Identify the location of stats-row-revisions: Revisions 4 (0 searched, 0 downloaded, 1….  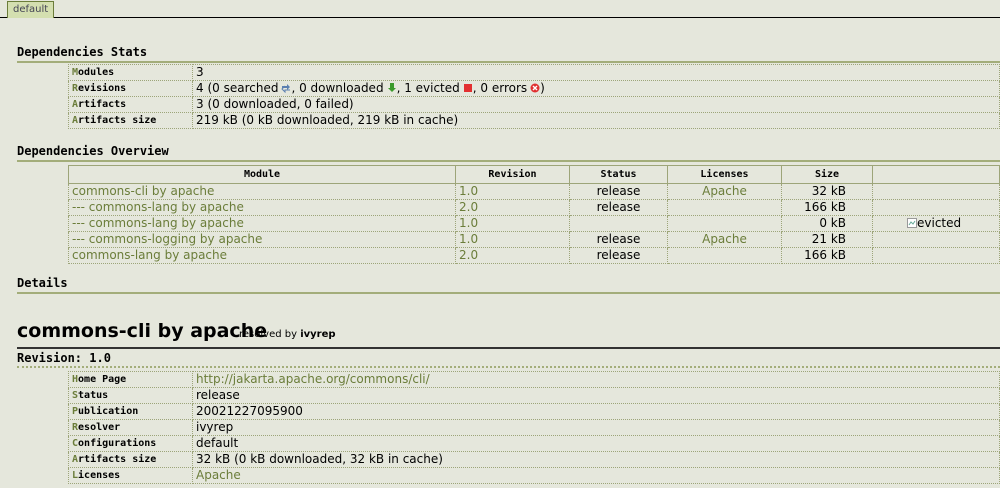
(534, 88).